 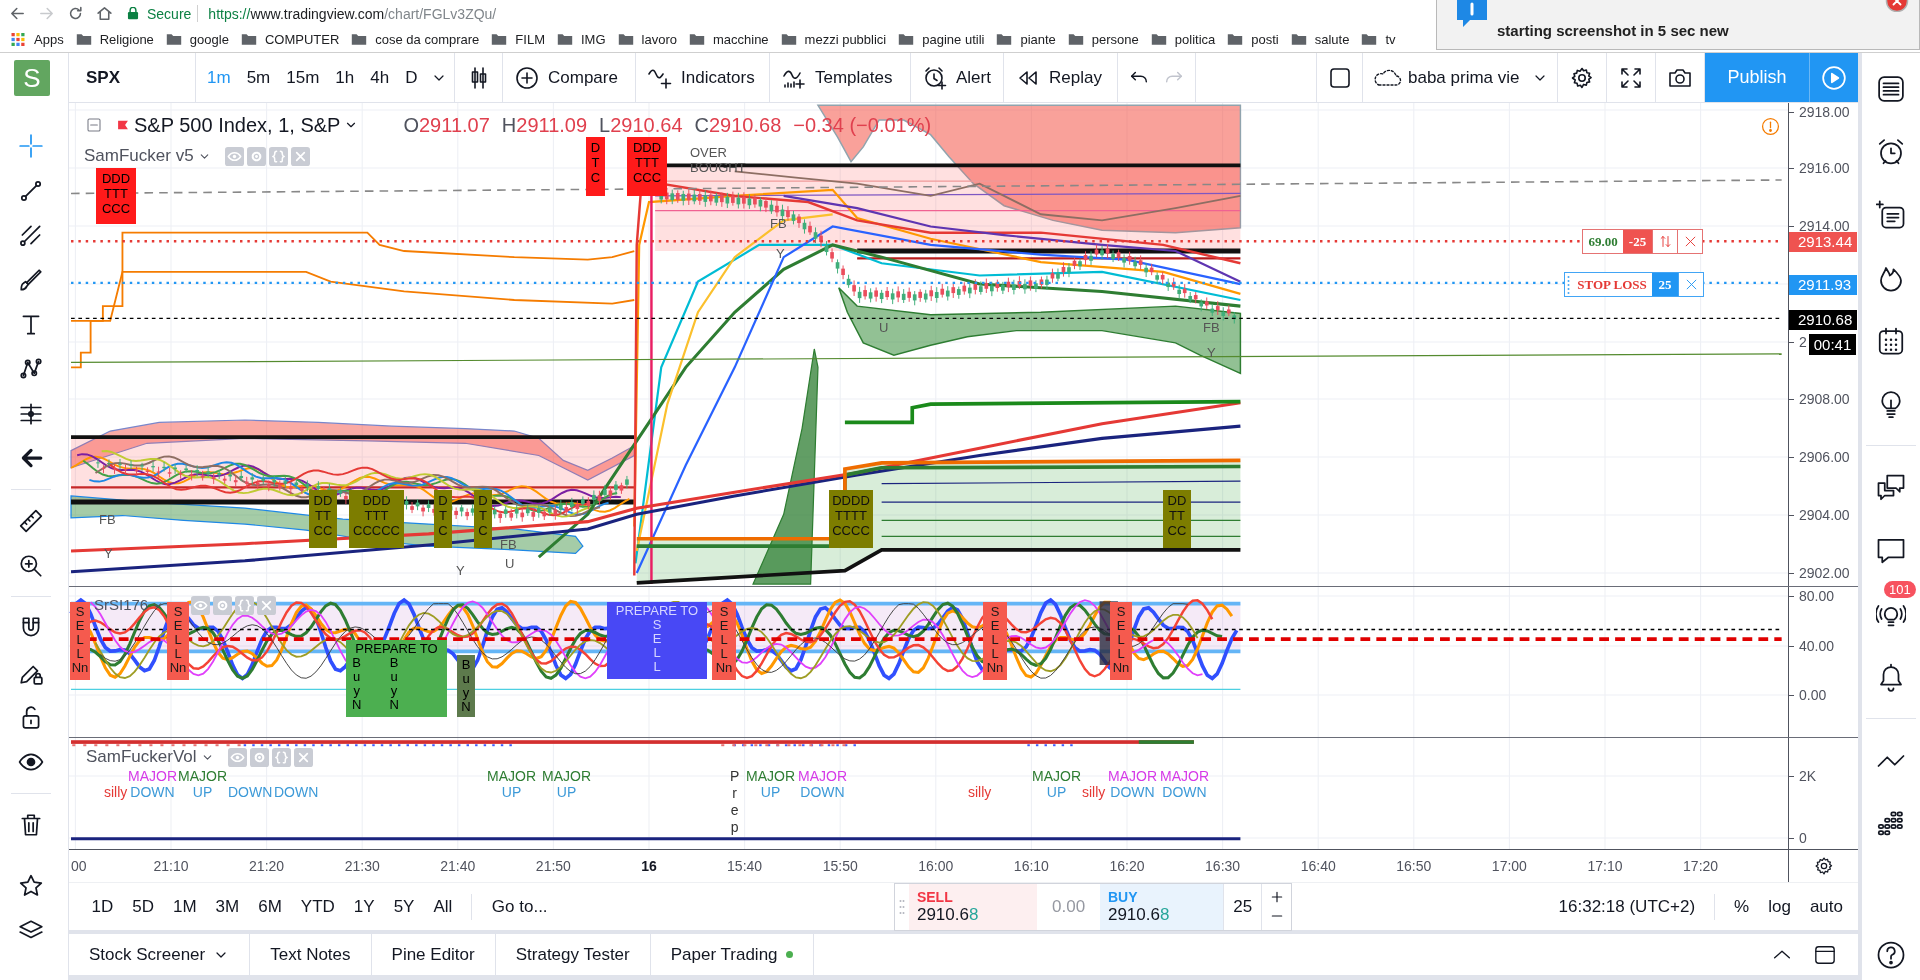 I want to click on scale-toggle: auto, so click(x=1826, y=906).